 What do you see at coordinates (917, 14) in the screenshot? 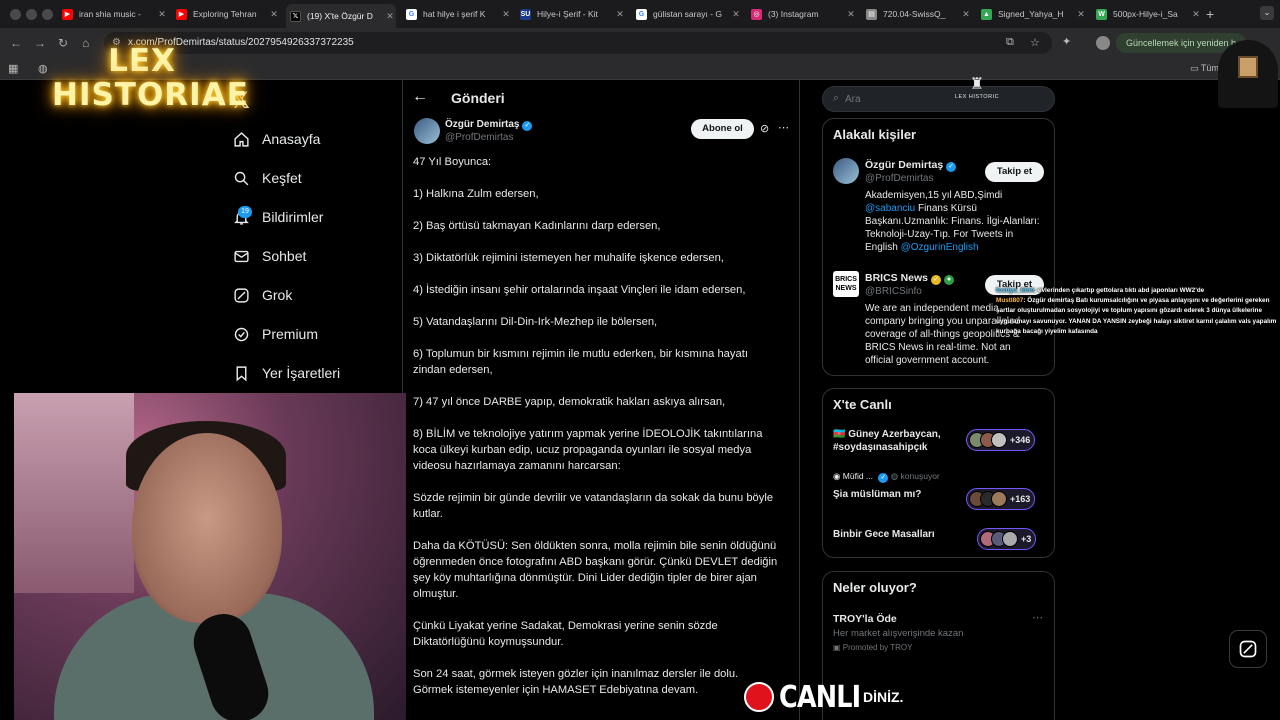
I see `browser-tab: ▤ 720.04-SwissQ_ ✕` at bounding box center [917, 14].